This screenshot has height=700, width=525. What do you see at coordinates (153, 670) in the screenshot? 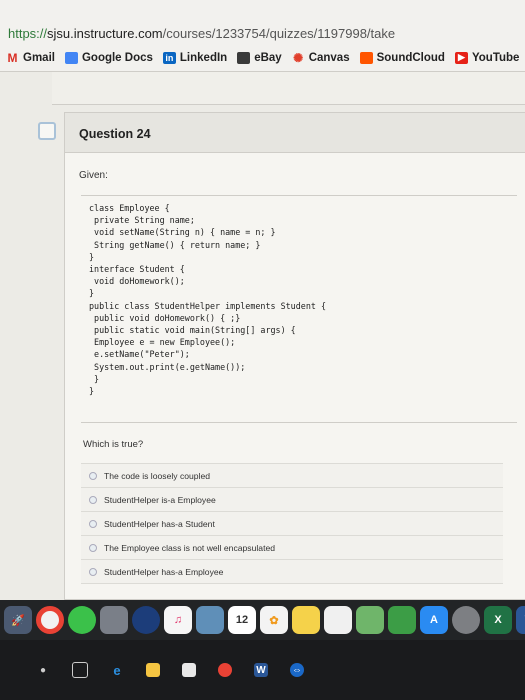
I see `file-explorer-icon` at bounding box center [153, 670].